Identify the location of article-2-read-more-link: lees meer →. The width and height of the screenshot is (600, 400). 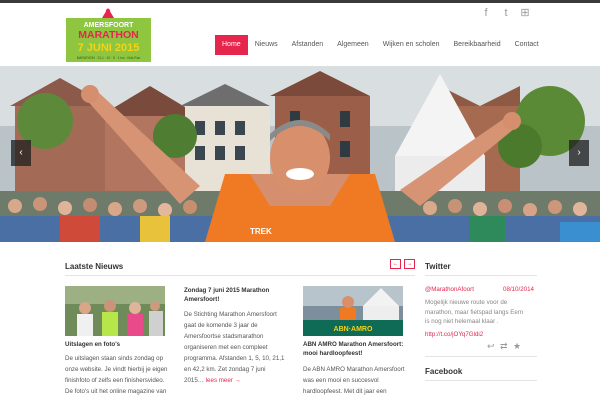
(223, 380).